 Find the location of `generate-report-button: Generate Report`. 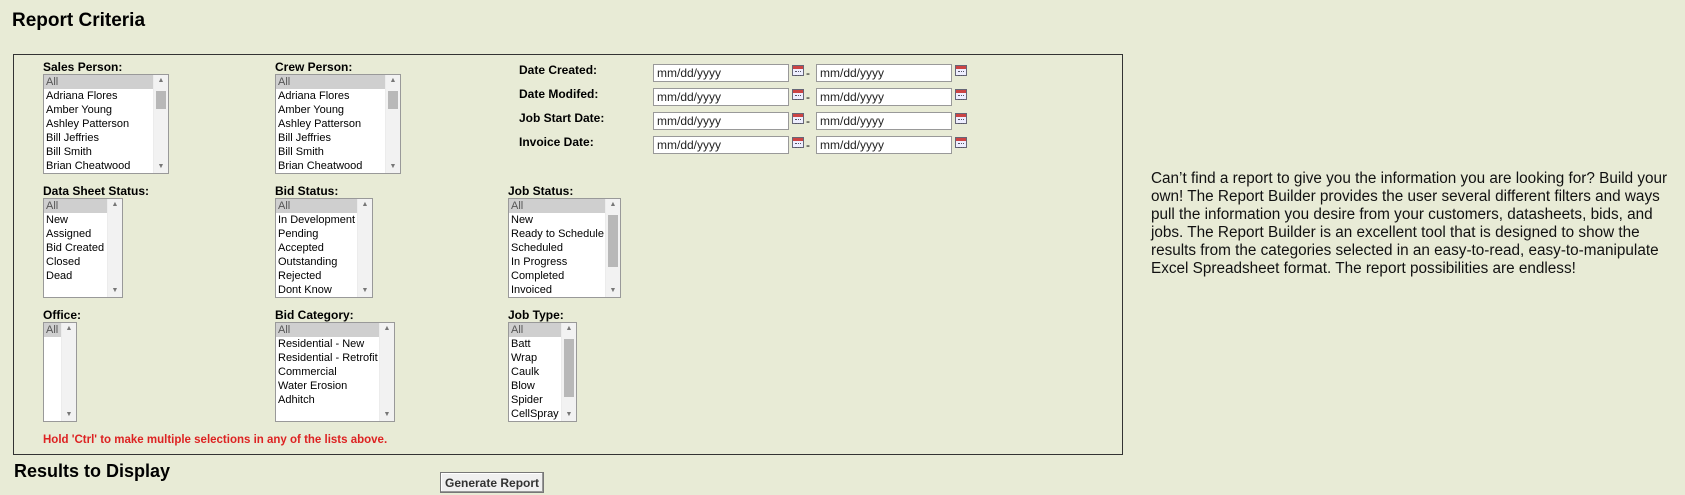

generate-report-button: Generate Report is located at coordinates (492, 482).